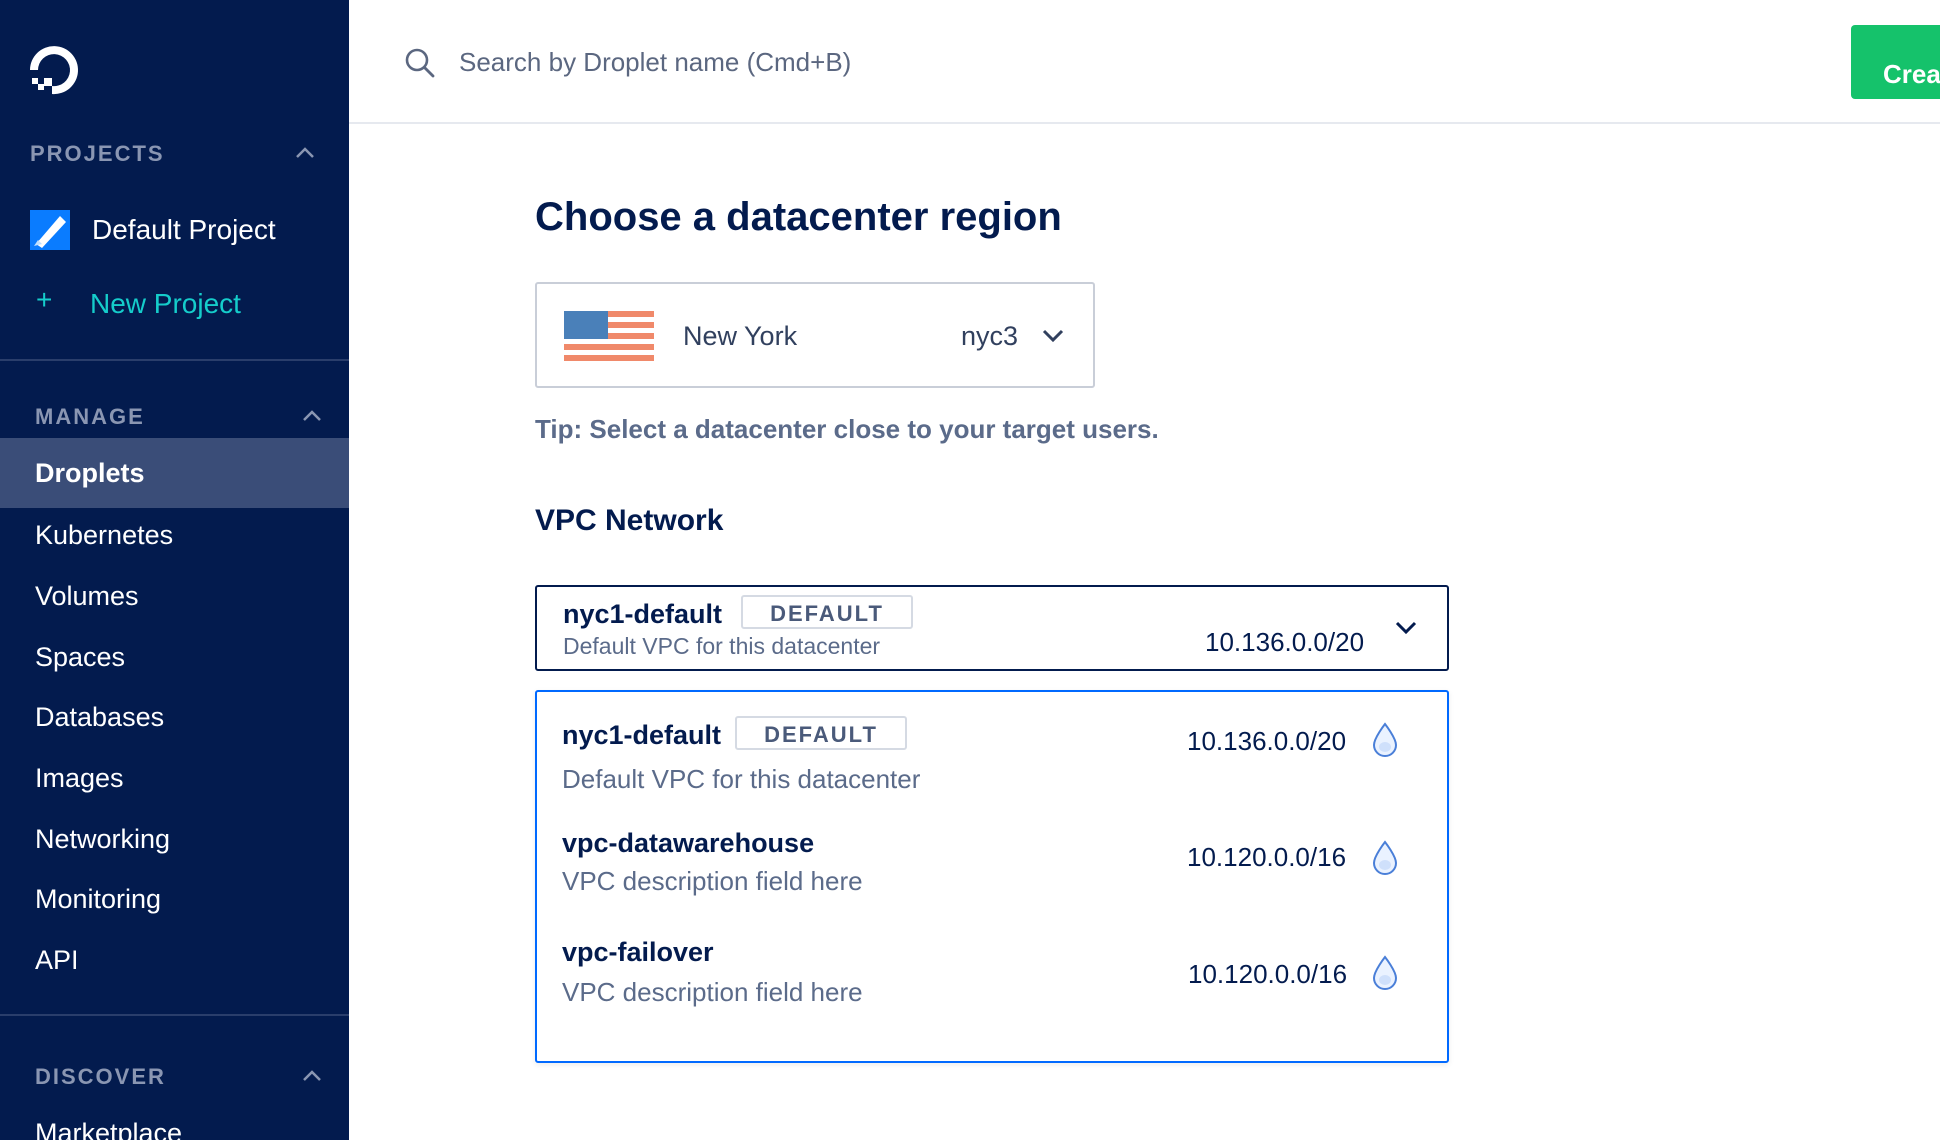 The width and height of the screenshot is (1940, 1140). Describe the element at coordinates (990, 336) in the screenshot. I see `region-code: nyc3` at that location.